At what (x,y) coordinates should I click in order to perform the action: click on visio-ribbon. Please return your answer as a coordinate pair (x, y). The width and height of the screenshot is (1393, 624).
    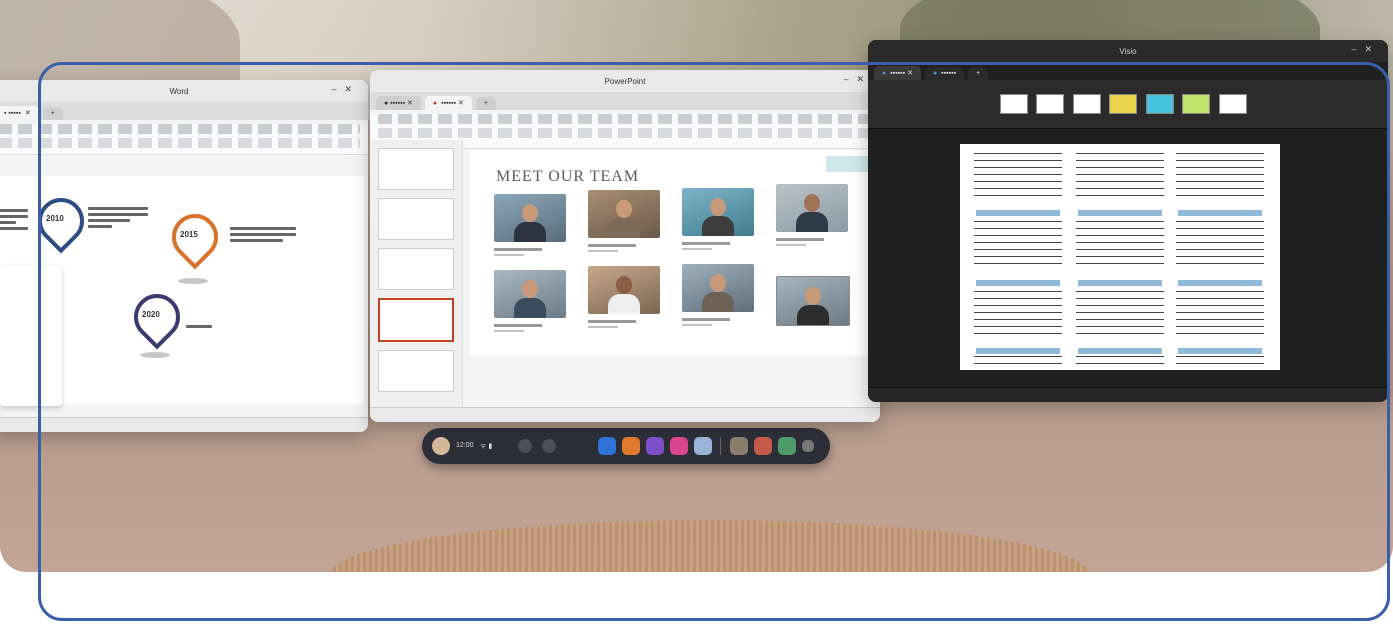
    Looking at the image, I should click on (1128, 104).